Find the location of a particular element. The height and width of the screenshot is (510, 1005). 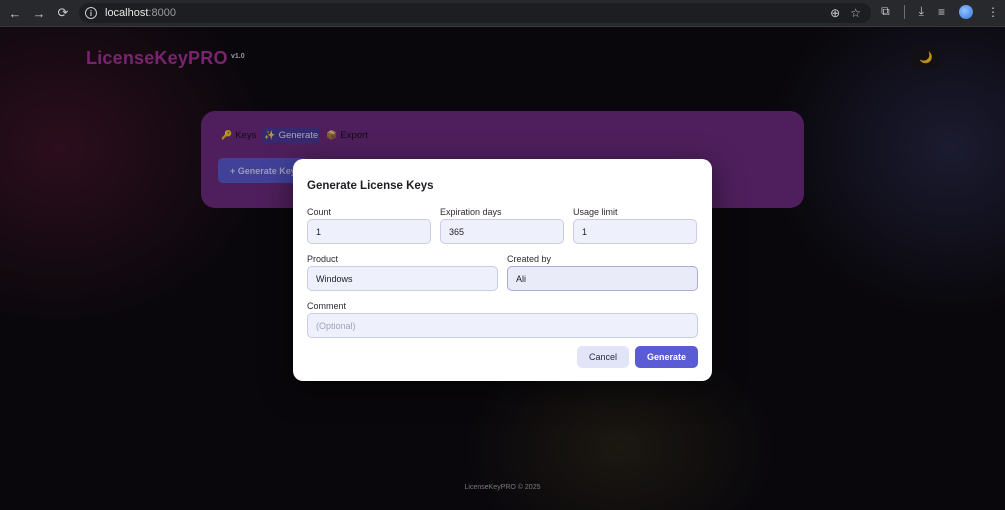

cancel-button: Cancel is located at coordinates (603, 357).